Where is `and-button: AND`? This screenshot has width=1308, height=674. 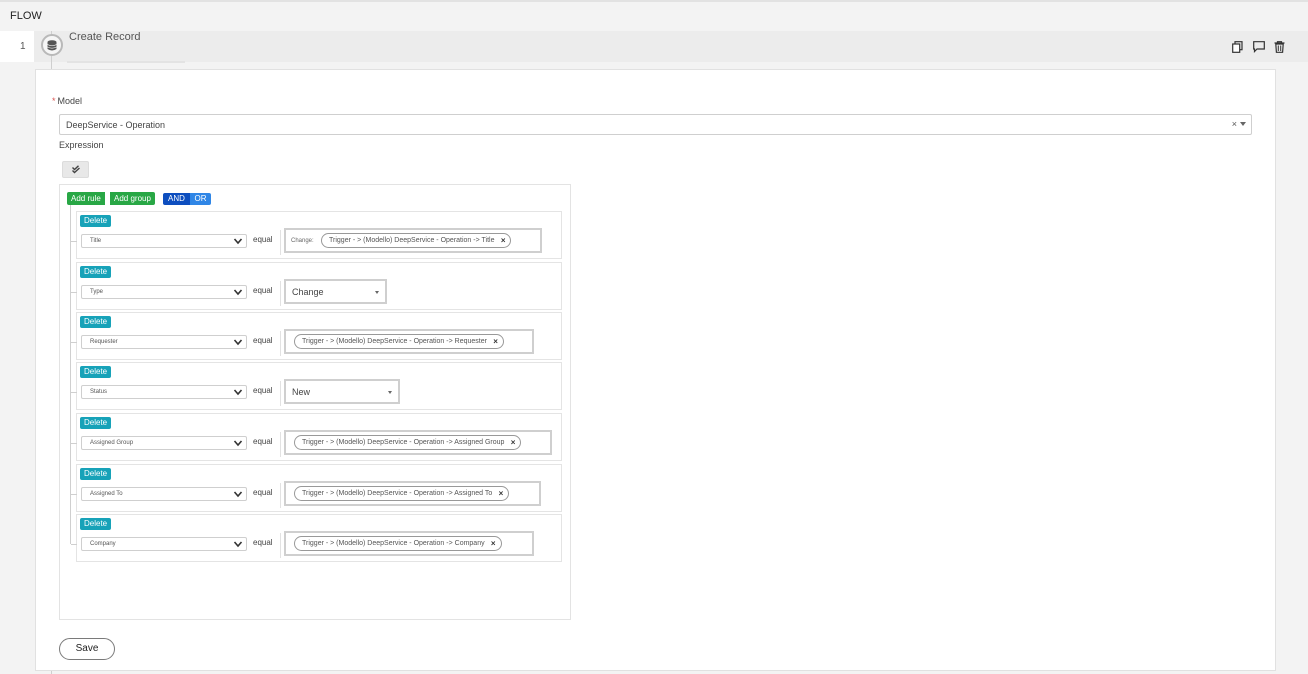
and-button: AND is located at coordinates (176, 199).